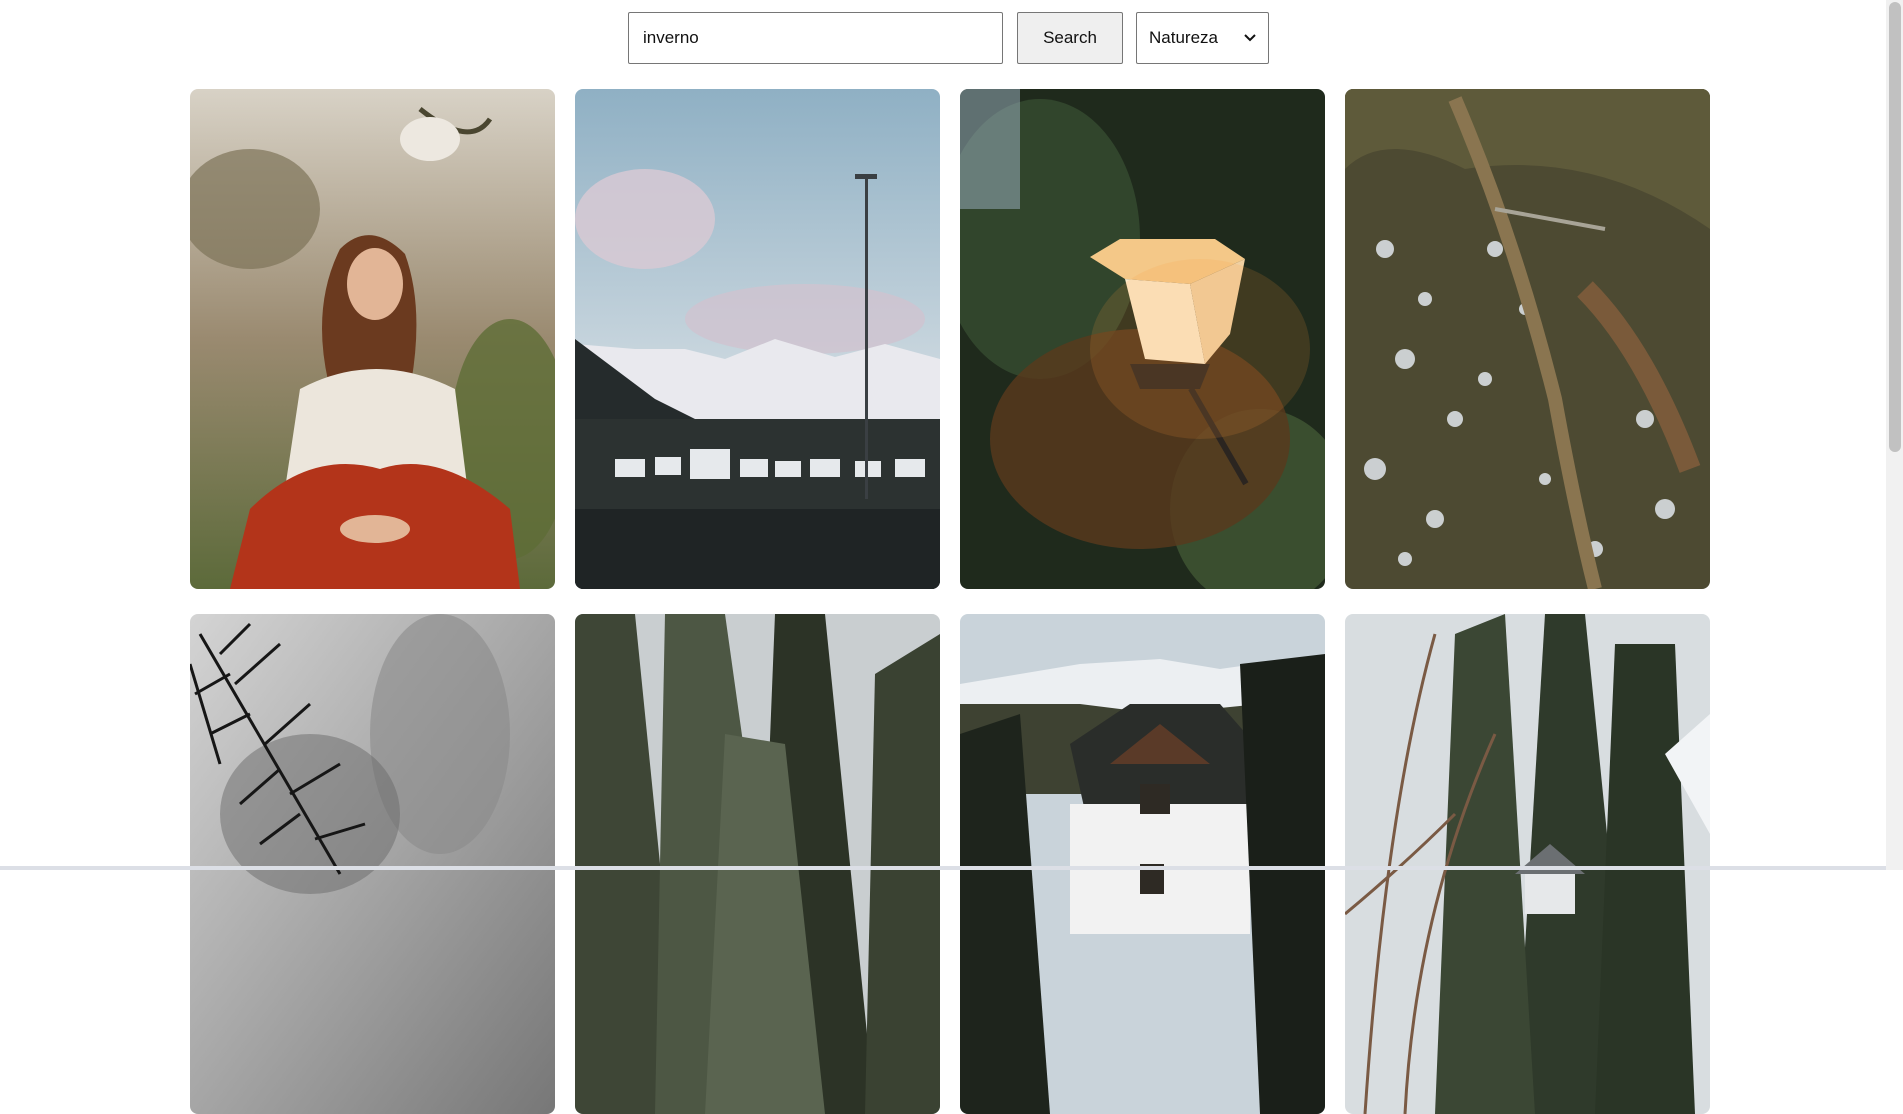 Image resolution: width=1903 pixels, height=1114 pixels. I want to click on photo-mountains-parking, so click(757, 339).